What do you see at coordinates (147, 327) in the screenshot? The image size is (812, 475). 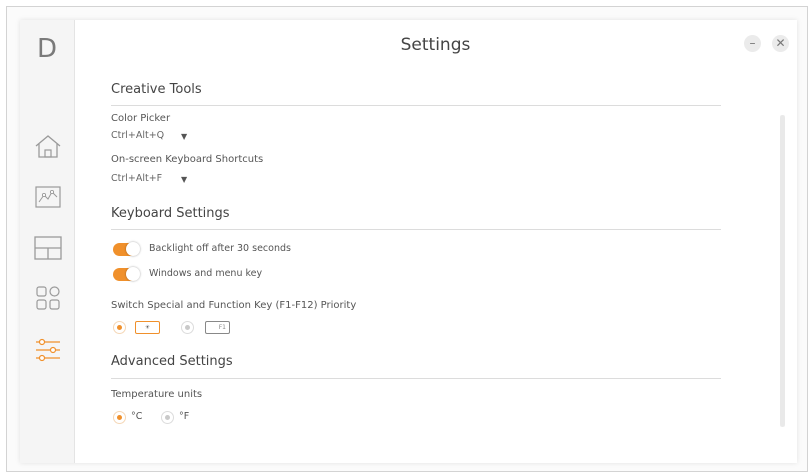 I see `special-key-option-icon: ☀` at bounding box center [147, 327].